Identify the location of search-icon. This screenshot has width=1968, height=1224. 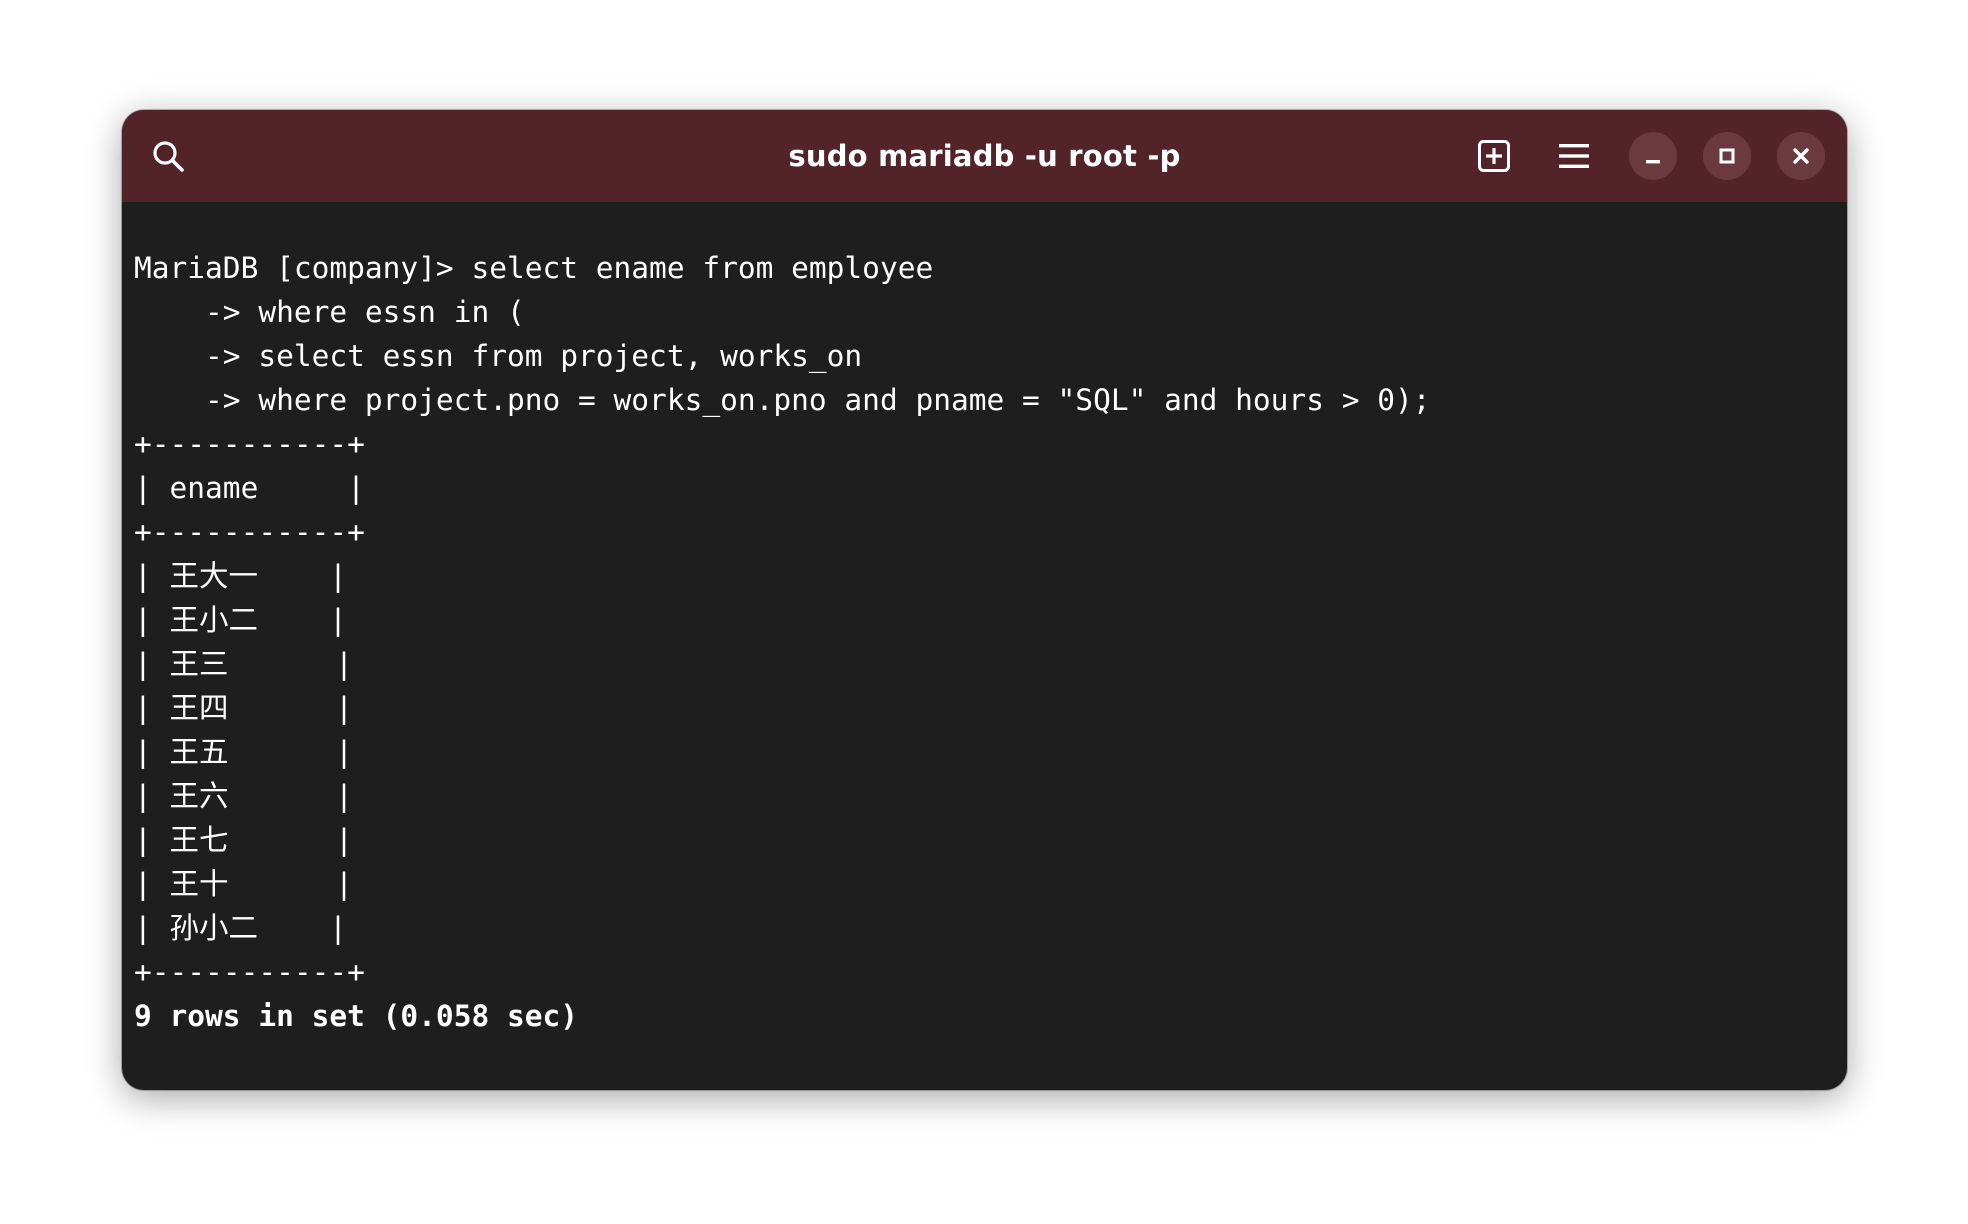
(168, 156).